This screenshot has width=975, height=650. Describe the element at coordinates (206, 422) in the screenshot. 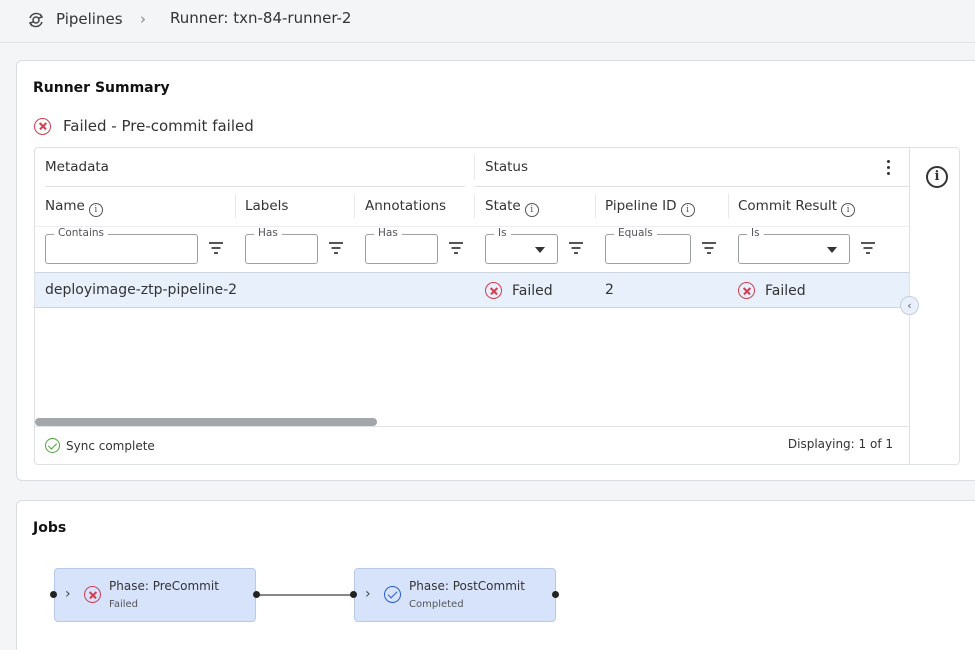

I see `horizontal-scrollbar` at that location.